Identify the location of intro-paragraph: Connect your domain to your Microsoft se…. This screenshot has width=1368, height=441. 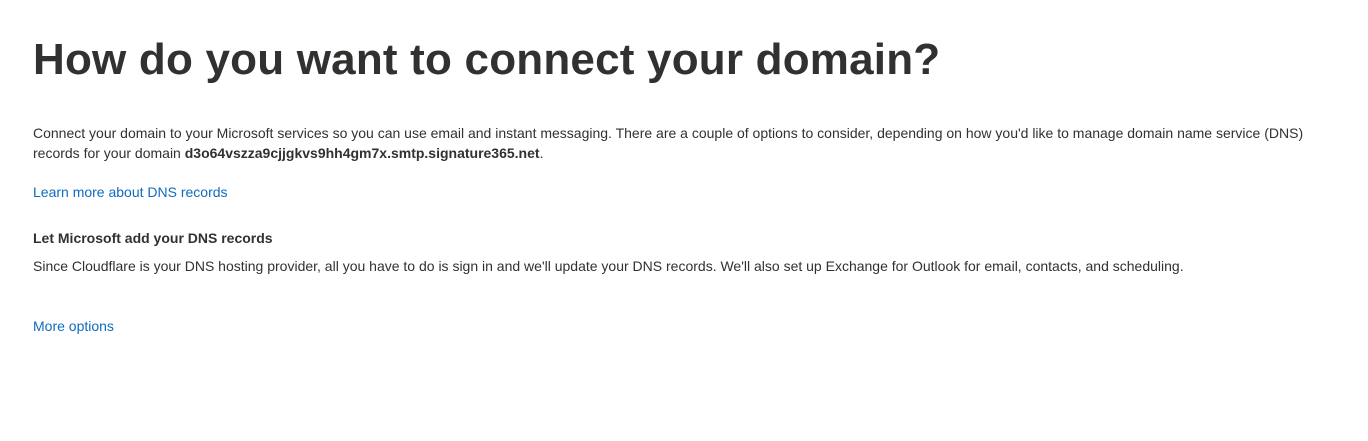
(693, 143).